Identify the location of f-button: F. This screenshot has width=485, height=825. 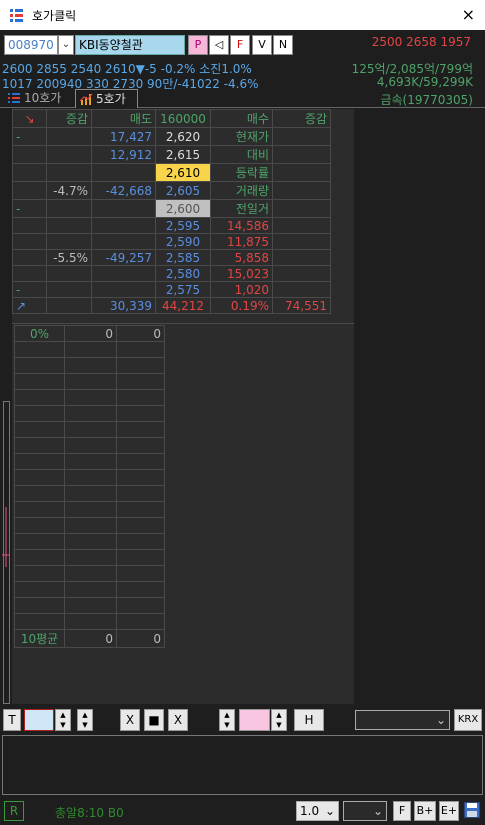
(240, 45).